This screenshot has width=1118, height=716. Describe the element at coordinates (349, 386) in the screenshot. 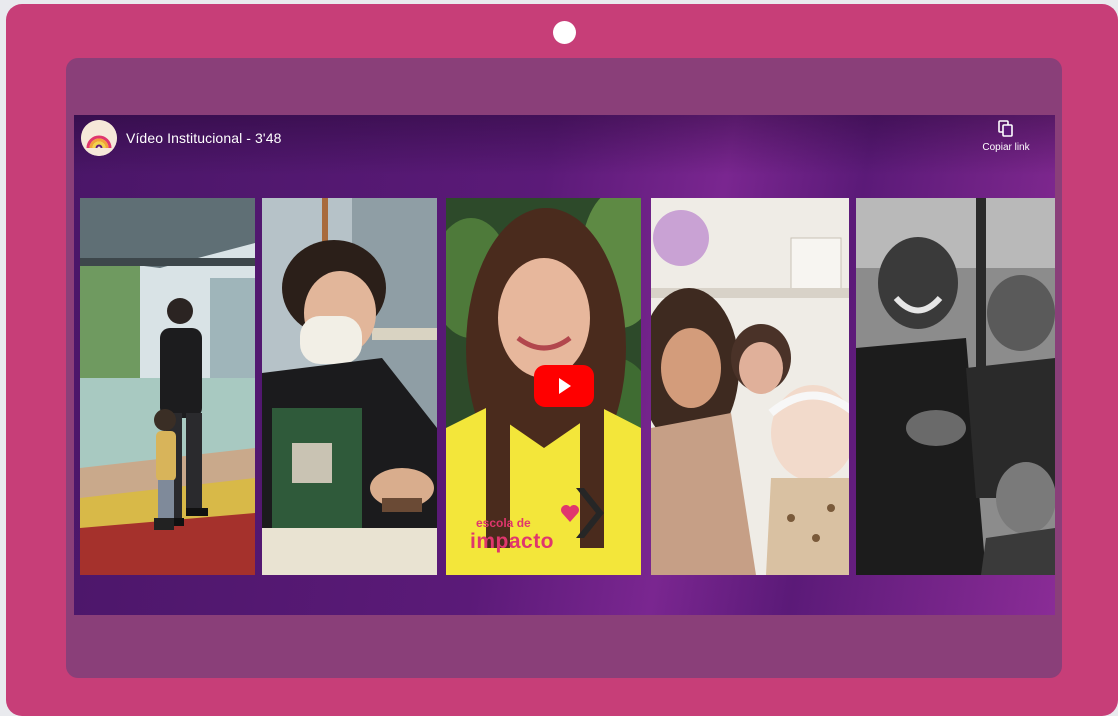

I see `video-panel-teacher` at that location.